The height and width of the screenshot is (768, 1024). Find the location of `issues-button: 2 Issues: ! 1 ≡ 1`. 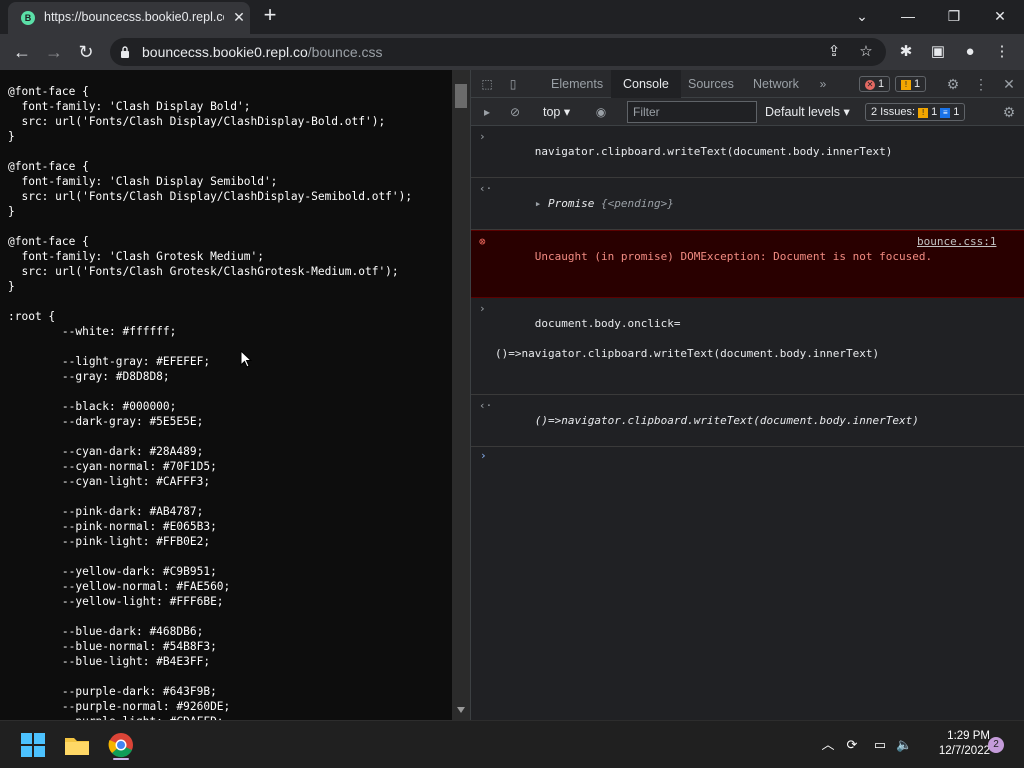

issues-button: 2 Issues: ! 1 ≡ 1 is located at coordinates (915, 112).